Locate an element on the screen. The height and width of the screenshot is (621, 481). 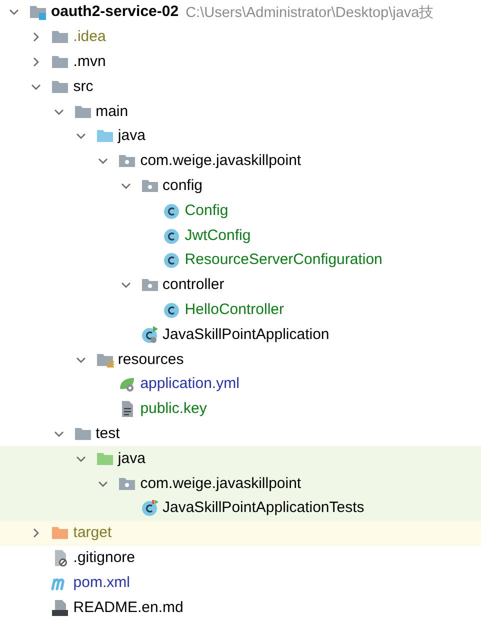
tree-item-label: resources is located at coordinates (151, 360).